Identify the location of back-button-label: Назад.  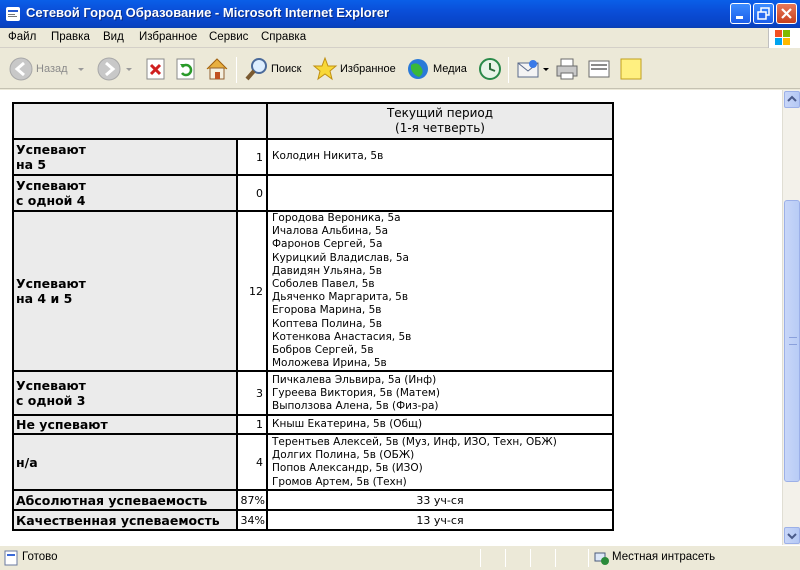
(52, 69).